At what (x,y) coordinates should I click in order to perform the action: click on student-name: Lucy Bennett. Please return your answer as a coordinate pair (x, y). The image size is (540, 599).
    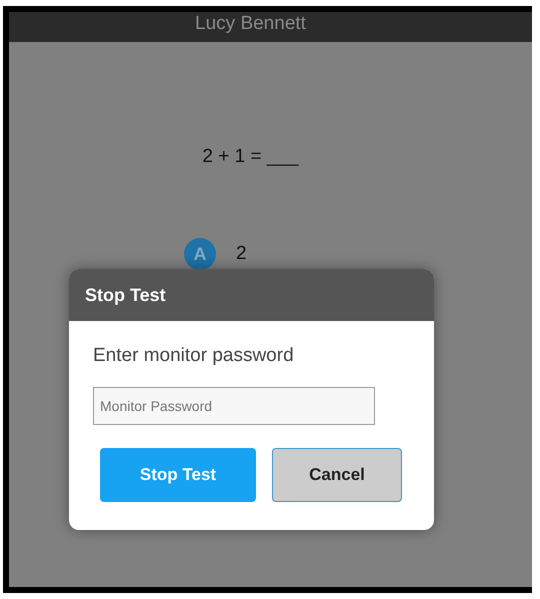
    Looking at the image, I should click on (250, 24).